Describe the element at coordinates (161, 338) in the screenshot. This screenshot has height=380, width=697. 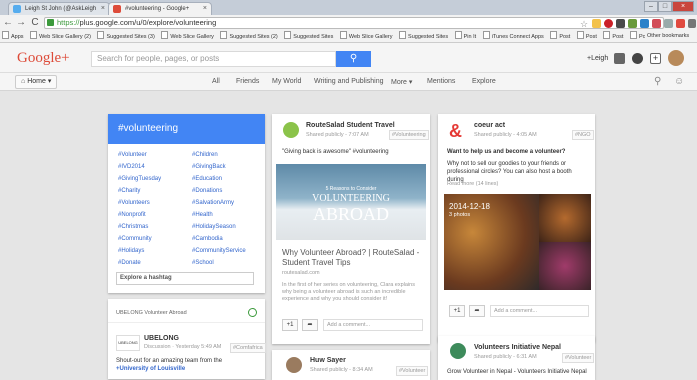
I see `post-author: UBELONG` at that location.